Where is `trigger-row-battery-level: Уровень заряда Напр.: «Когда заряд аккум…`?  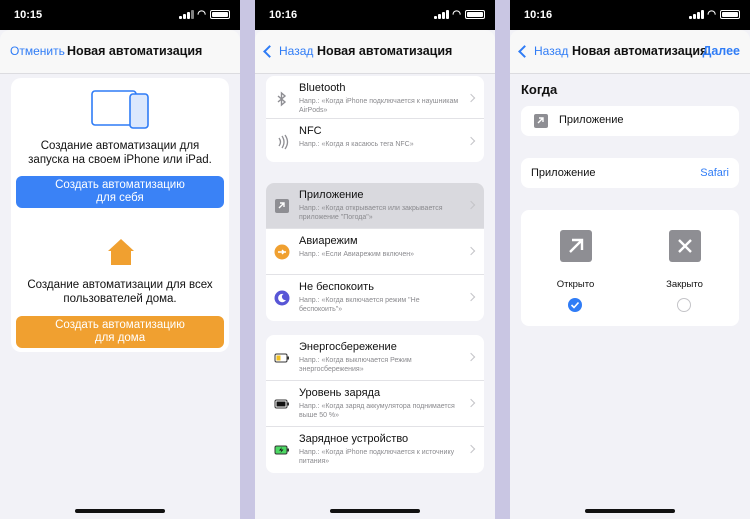
trigger-row-battery-level: Уровень заряда Напр.: «Когда заряд аккум… is located at coordinates (375, 404).